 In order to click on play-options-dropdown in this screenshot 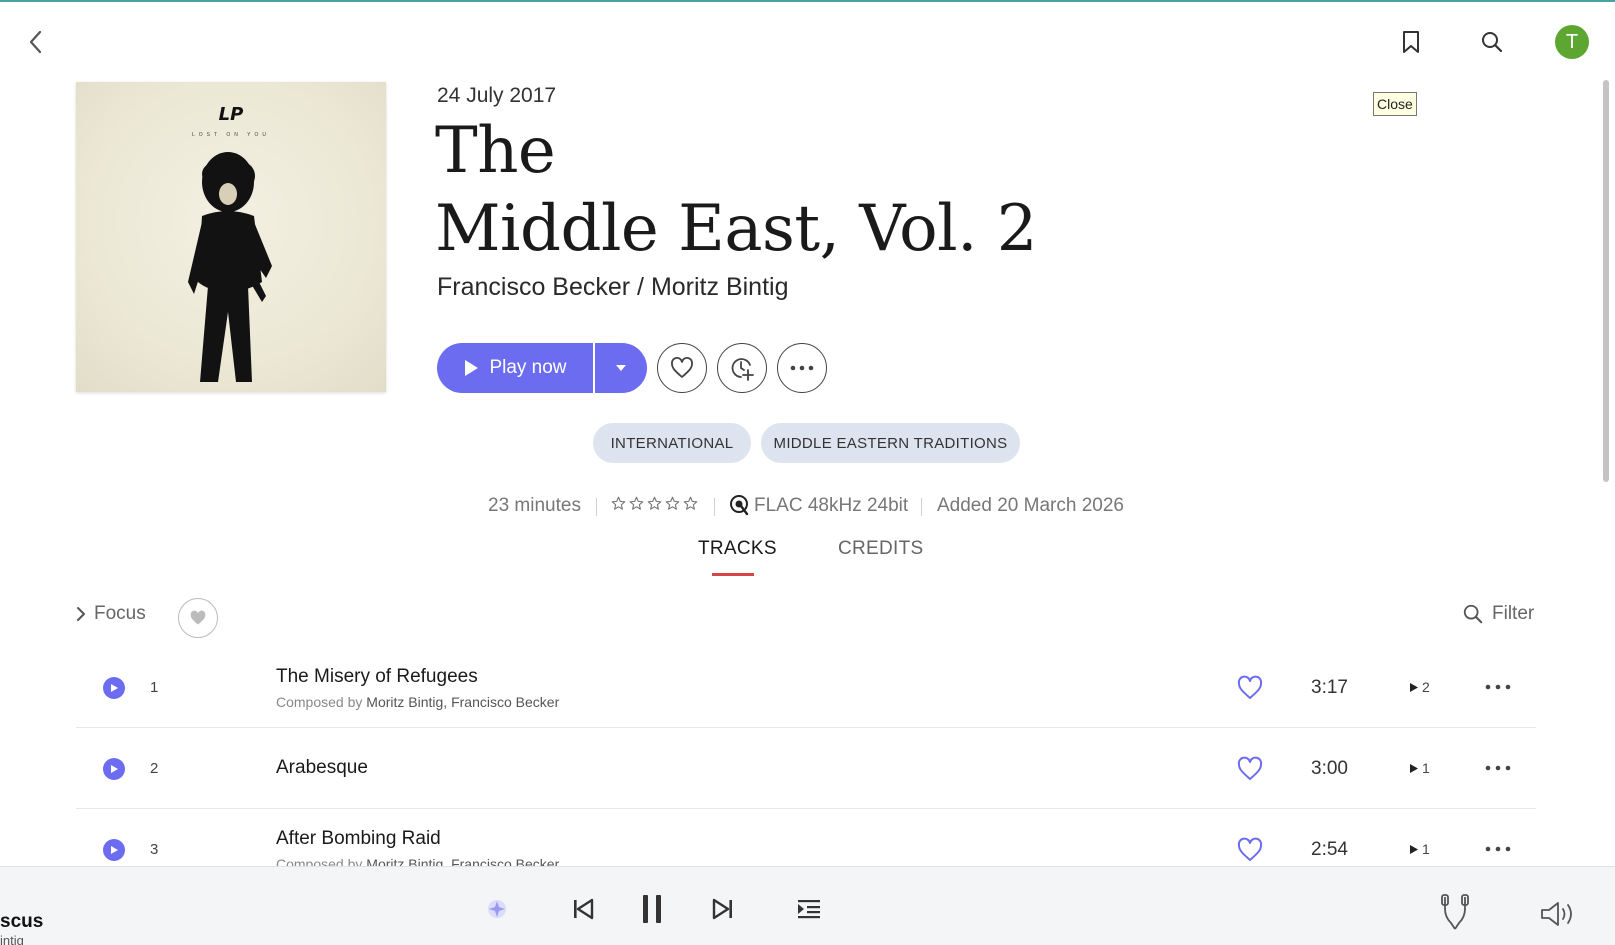, I will do `click(621, 368)`.